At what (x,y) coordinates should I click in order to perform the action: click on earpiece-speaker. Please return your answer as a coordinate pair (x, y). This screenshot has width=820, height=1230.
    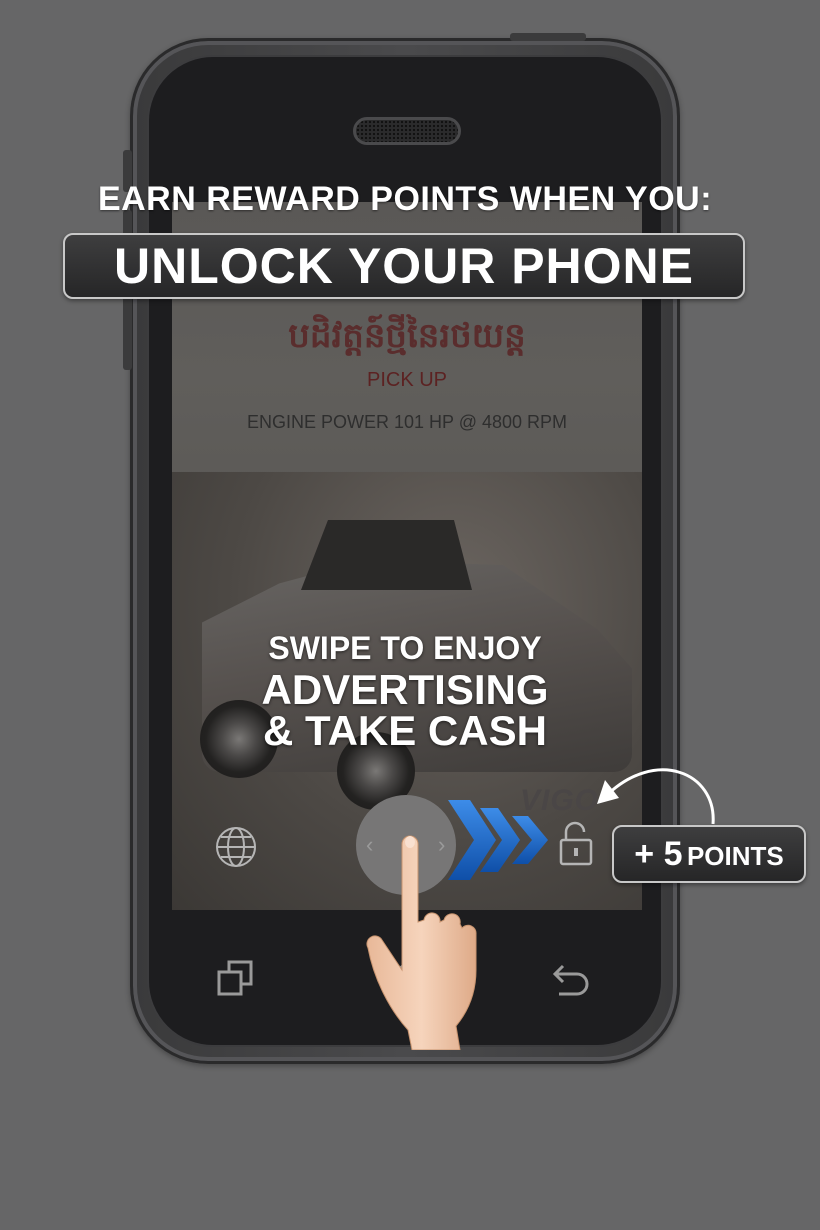
    Looking at the image, I should click on (407, 131).